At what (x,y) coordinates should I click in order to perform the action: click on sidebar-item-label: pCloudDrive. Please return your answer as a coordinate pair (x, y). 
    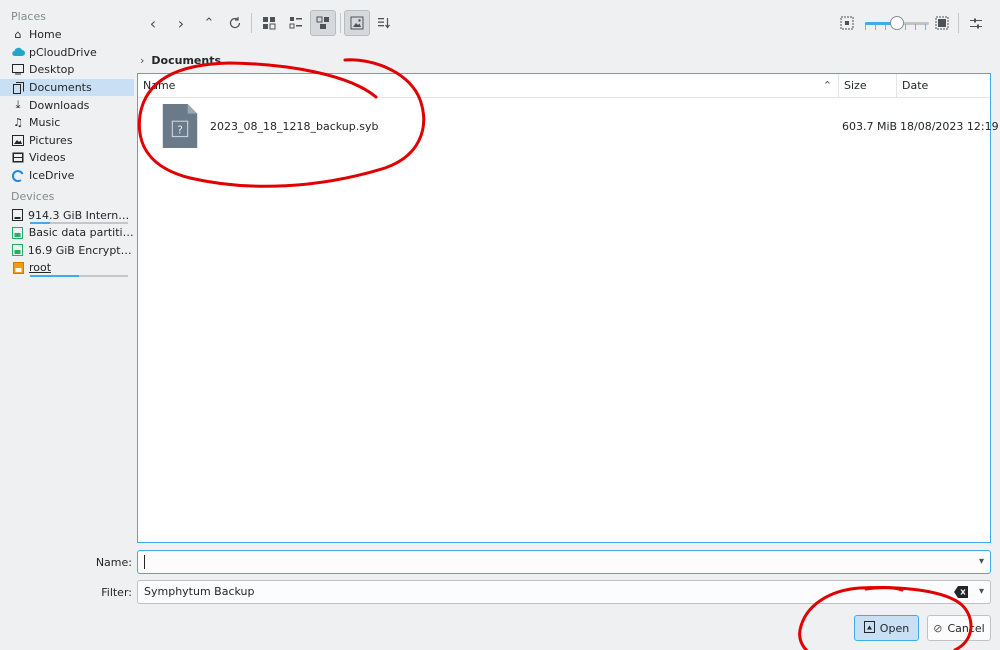
    Looking at the image, I should click on (63, 52).